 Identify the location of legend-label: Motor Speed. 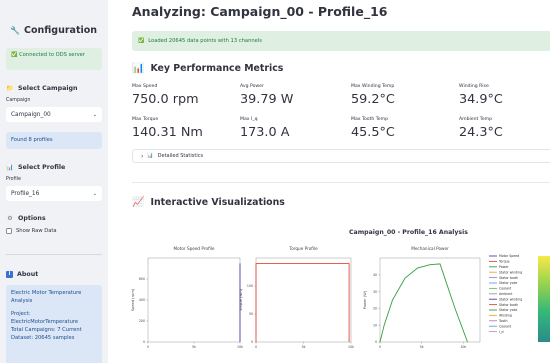
(509, 256).